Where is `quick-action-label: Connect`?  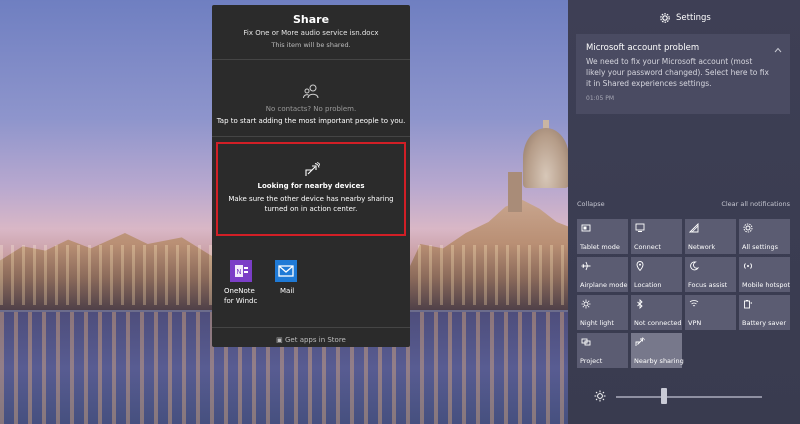
quick-action-label: Connect is located at coordinates (647, 247).